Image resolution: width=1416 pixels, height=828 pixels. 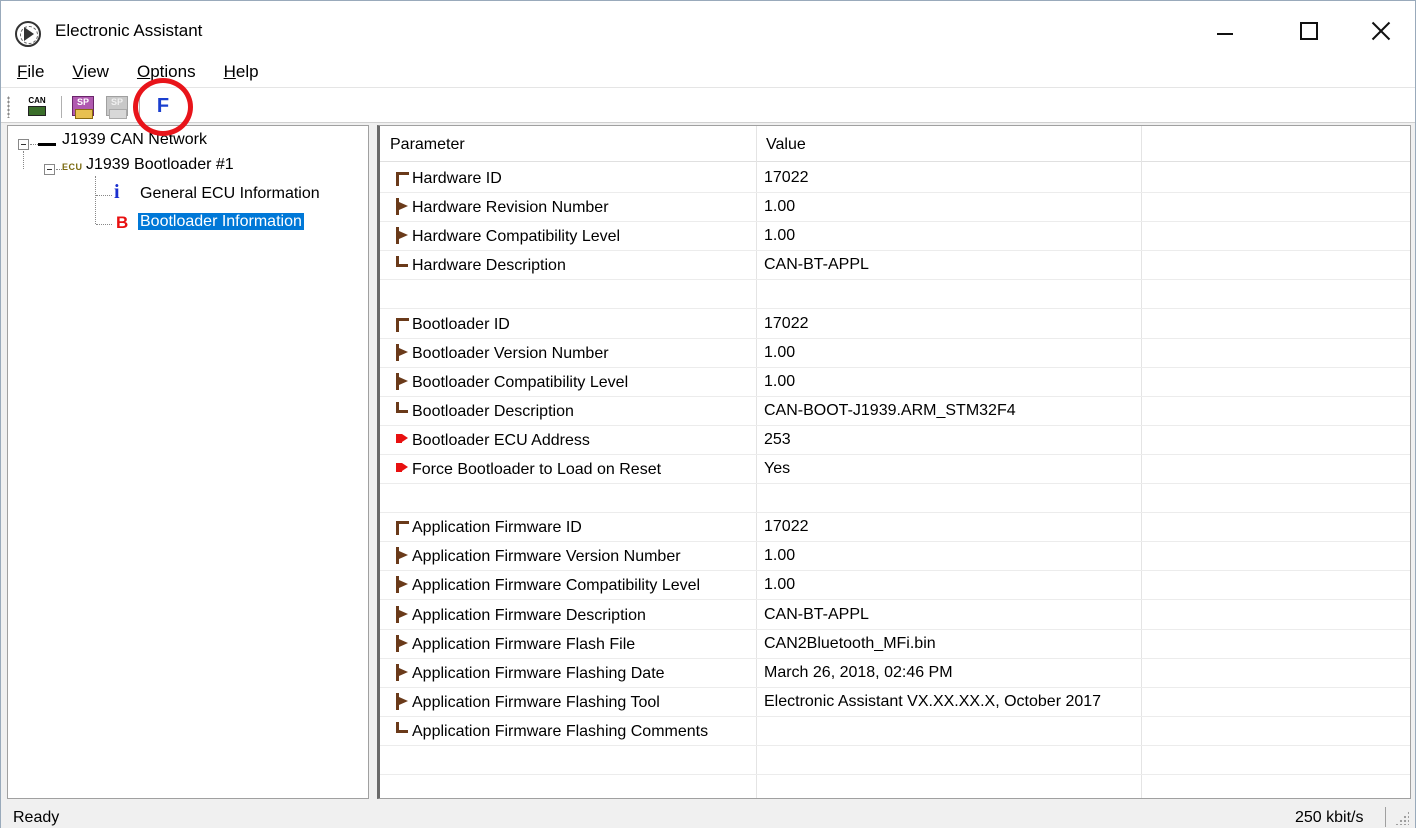 What do you see at coordinates (895, 382) in the screenshot?
I see `table-row: Bootloader Compatibility Level 1.00` at bounding box center [895, 382].